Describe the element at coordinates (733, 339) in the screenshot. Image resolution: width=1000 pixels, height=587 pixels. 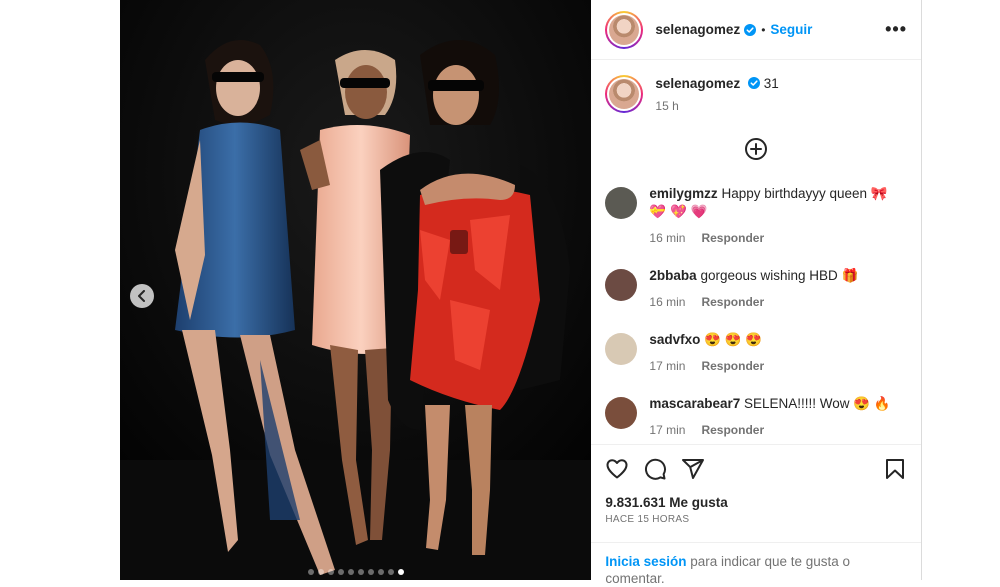
I see `comment-text: 😍 😍 😍` at that location.